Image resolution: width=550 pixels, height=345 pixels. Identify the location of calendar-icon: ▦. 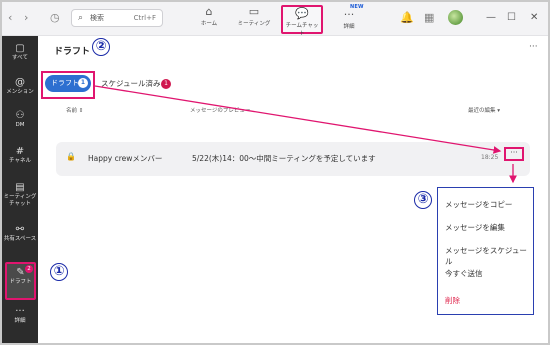
(429, 18).